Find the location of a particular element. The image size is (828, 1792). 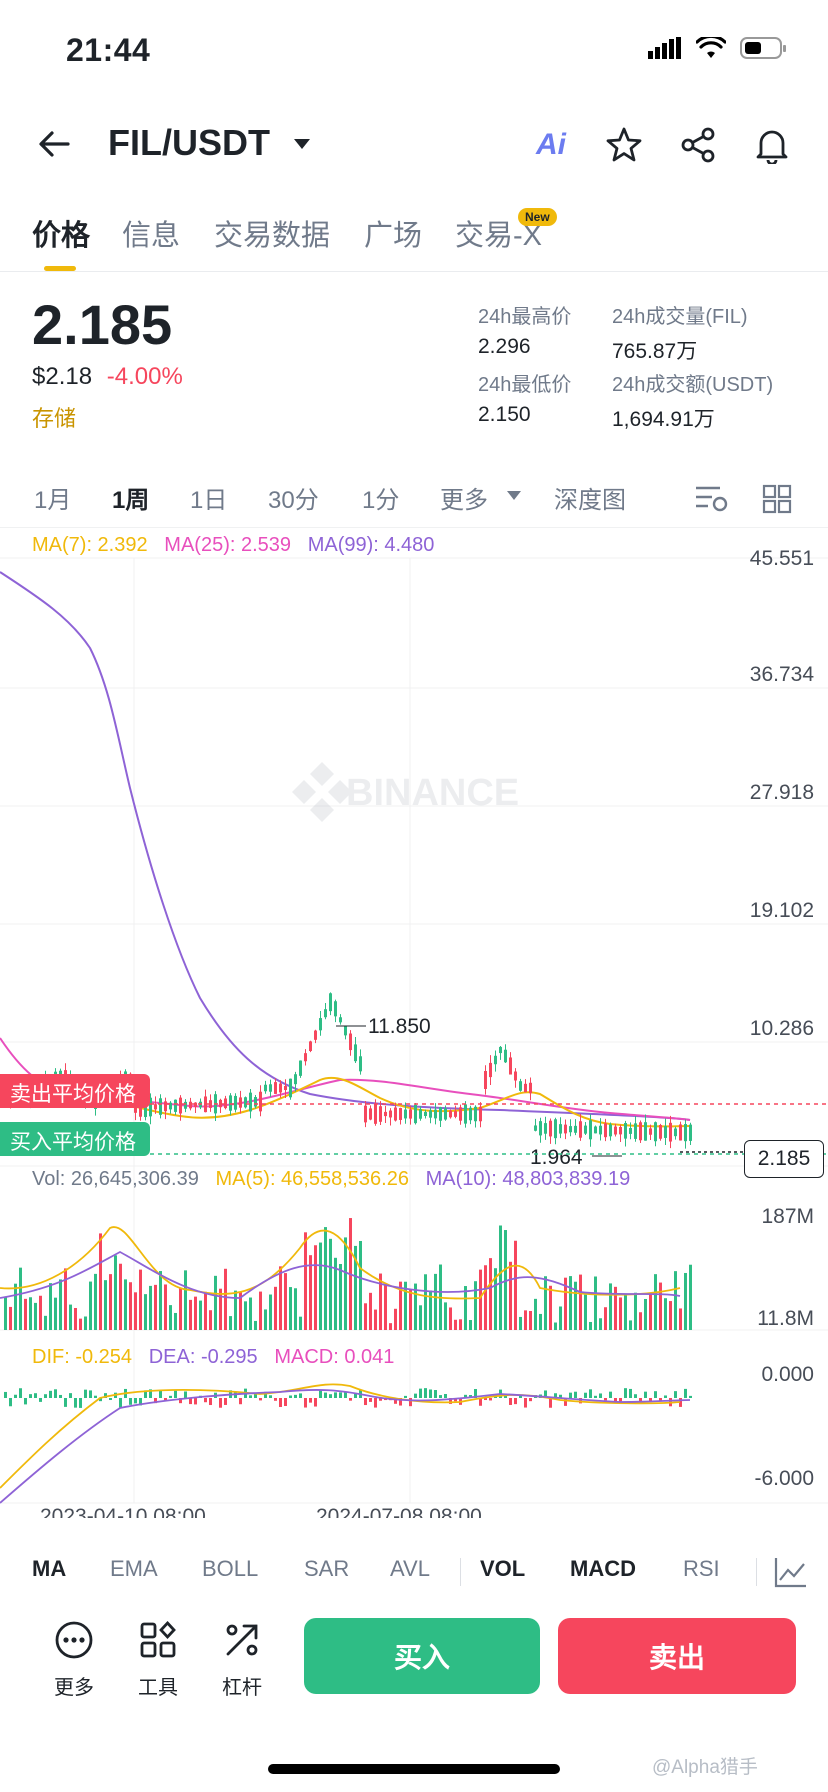

action-label: 杠杆 is located at coordinates (242, 1688).